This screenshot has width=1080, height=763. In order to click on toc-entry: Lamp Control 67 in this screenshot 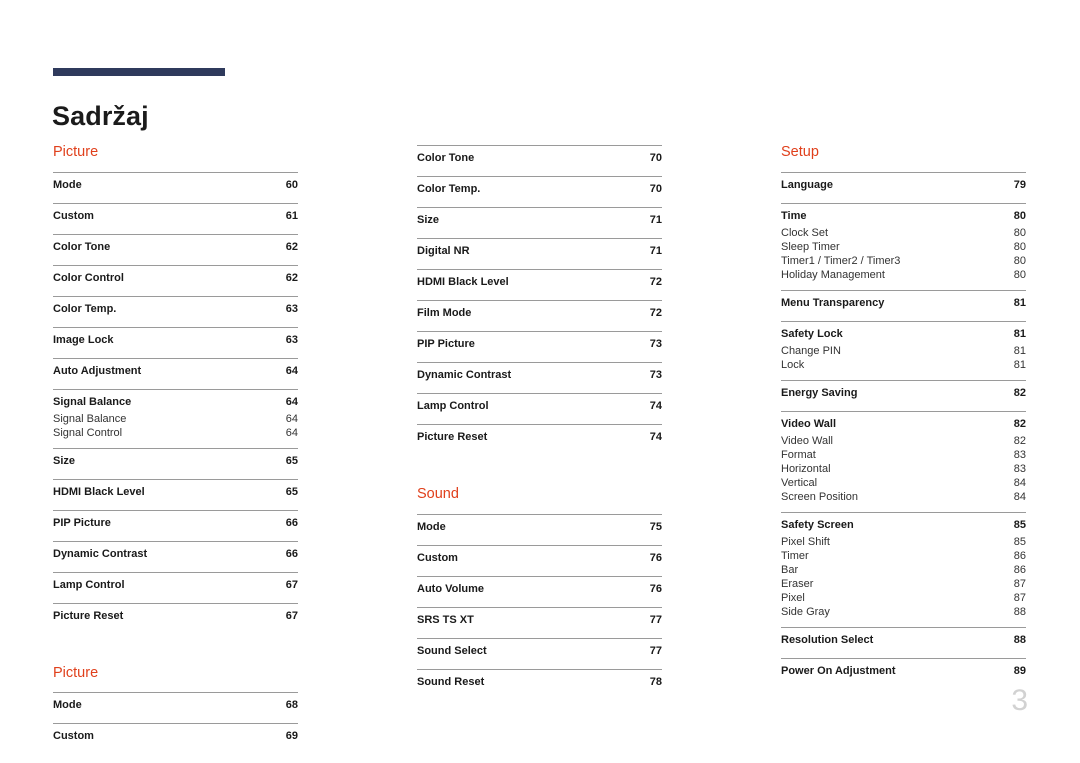, I will do `click(175, 583)`.